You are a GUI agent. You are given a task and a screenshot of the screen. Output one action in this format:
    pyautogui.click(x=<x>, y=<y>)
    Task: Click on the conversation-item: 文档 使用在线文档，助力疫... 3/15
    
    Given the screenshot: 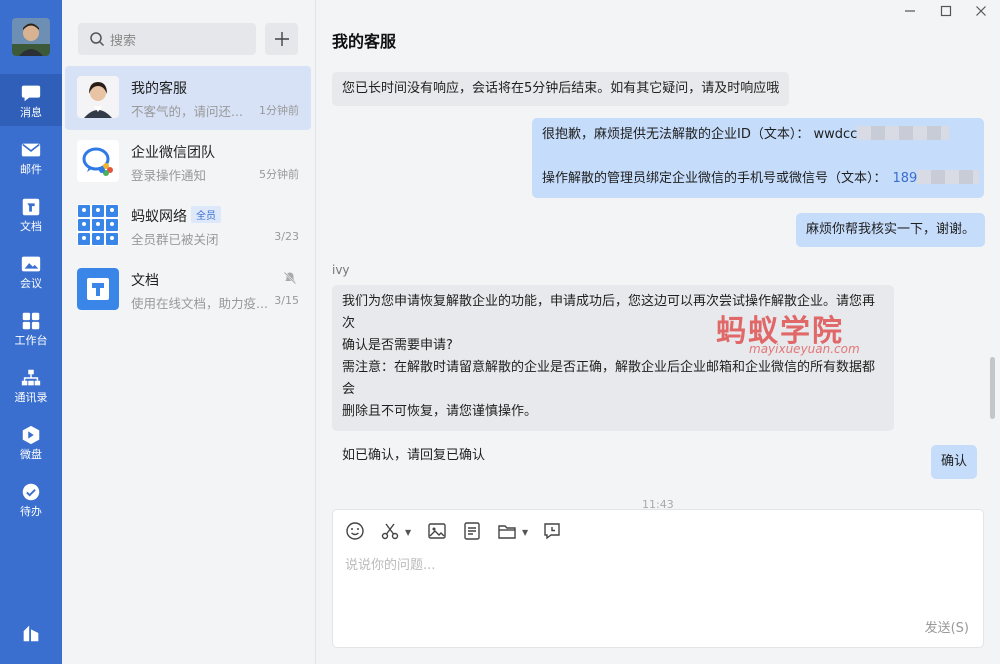 What is the action you would take?
    pyautogui.click(x=188, y=290)
    